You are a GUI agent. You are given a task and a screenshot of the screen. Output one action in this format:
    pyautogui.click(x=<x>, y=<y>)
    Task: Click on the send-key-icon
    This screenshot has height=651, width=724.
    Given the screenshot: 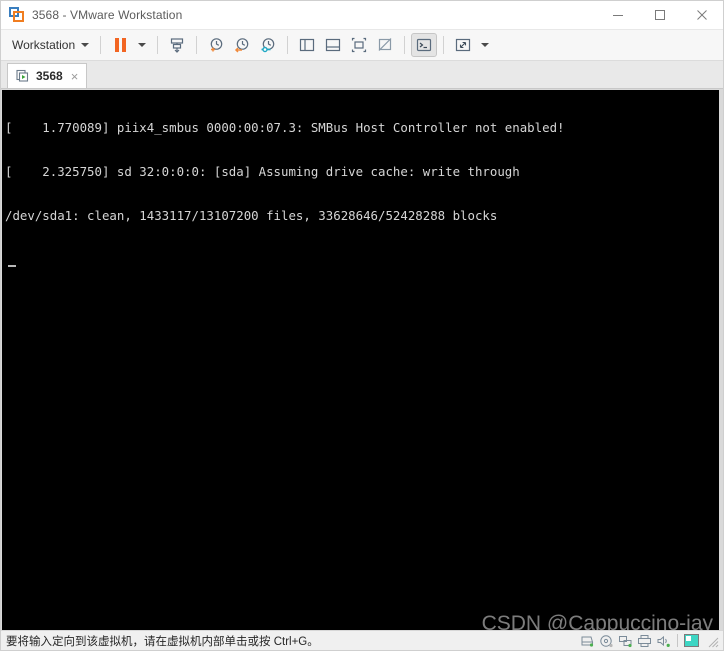 What is the action you would take?
    pyautogui.click(x=177, y=45)
    